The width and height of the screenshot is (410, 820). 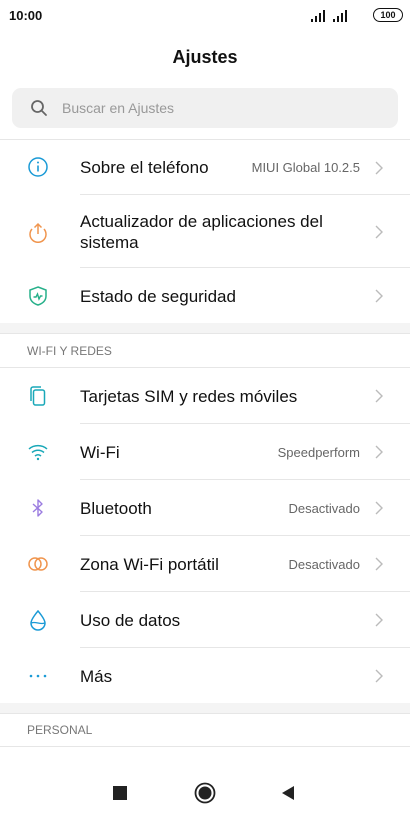 I want to click on bluetooth-icon, so click(x=37, y=508).